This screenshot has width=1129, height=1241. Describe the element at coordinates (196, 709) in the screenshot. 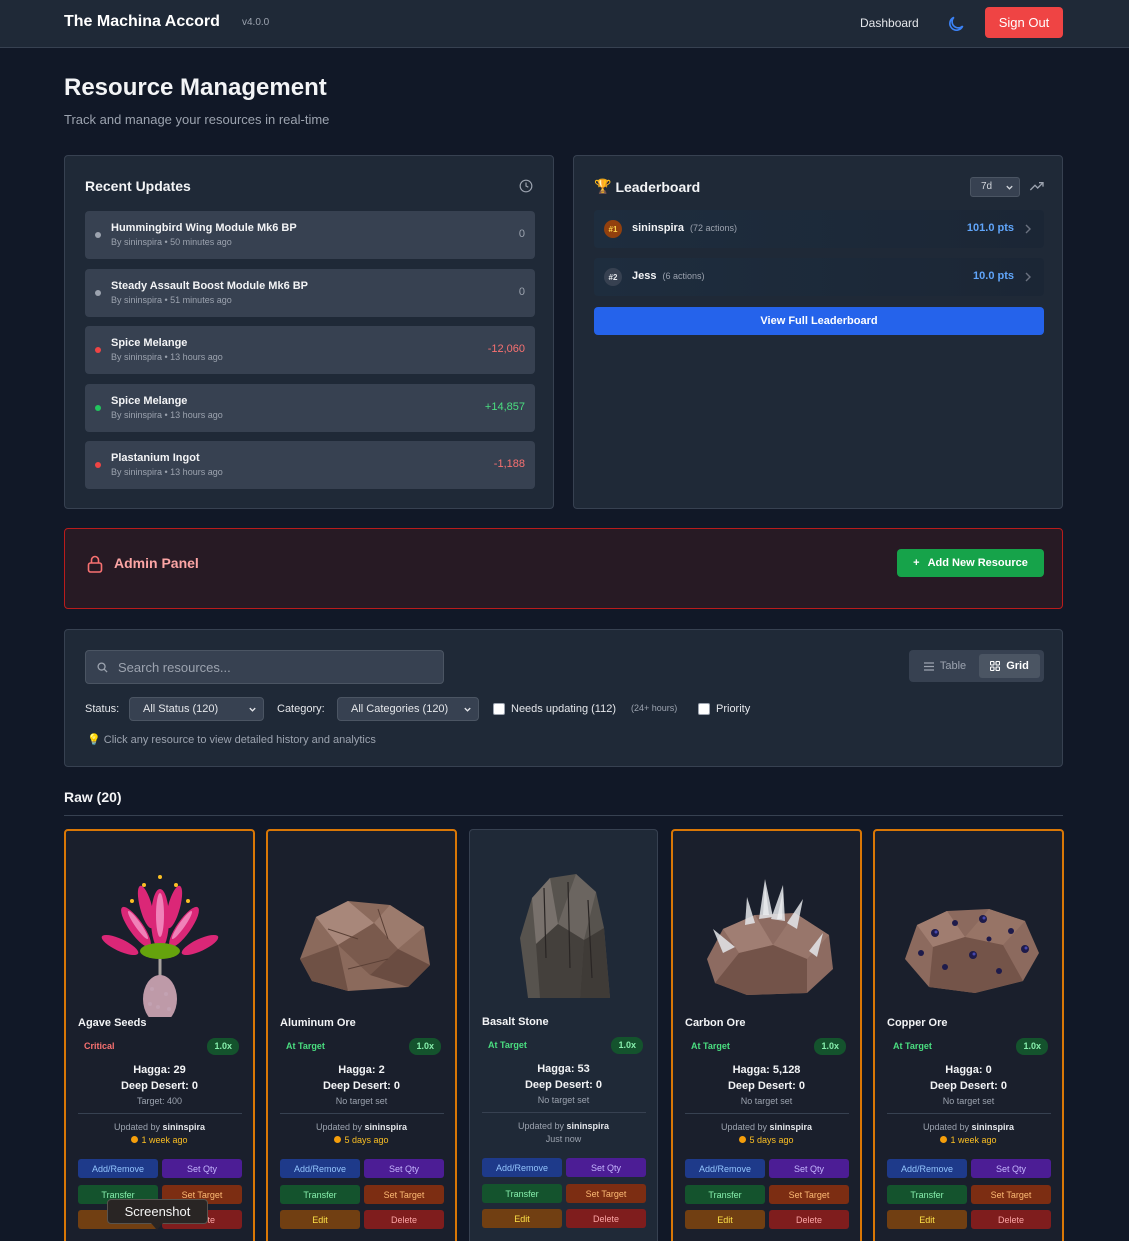

I see `status-filter-select: All Status (120)` at that location.